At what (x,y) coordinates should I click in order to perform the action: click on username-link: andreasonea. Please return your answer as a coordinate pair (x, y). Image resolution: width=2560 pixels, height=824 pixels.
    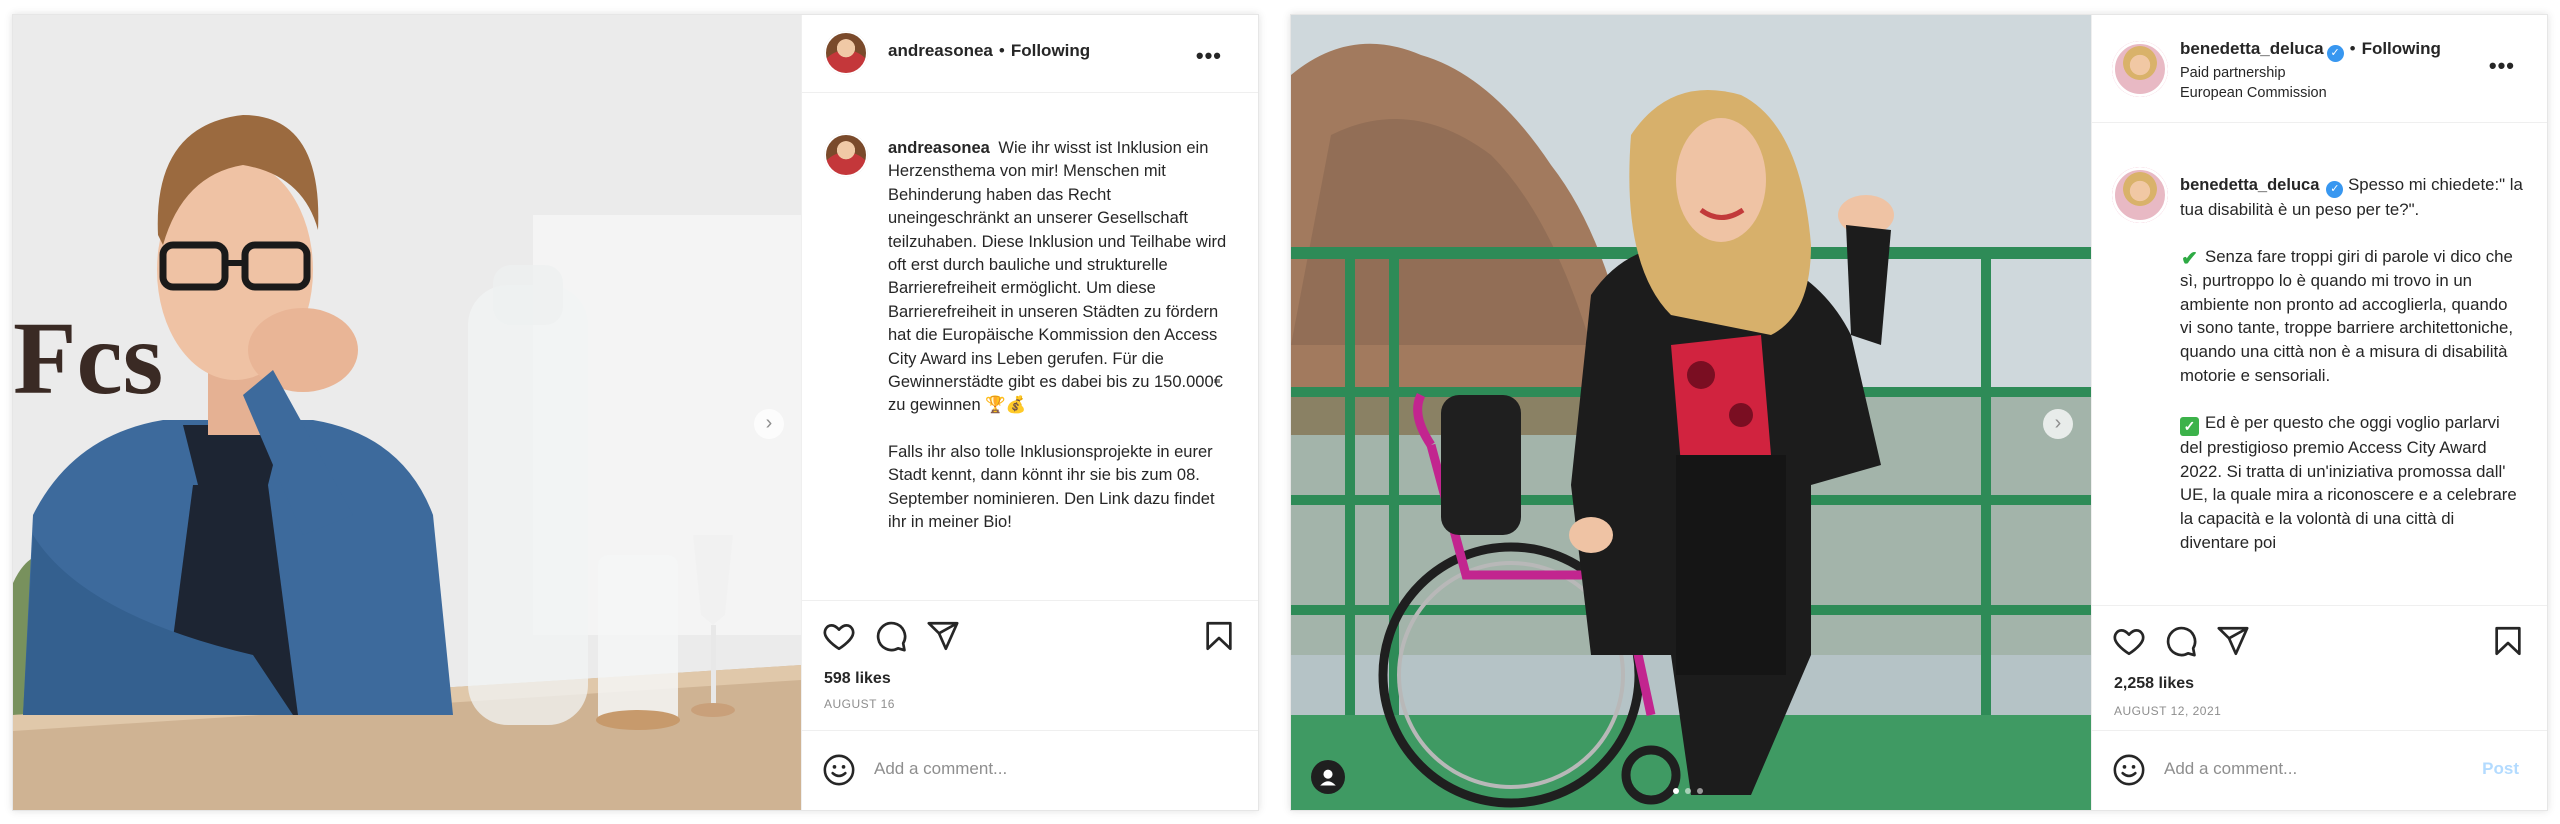
    Looking at the image, I should click on (940, 50).